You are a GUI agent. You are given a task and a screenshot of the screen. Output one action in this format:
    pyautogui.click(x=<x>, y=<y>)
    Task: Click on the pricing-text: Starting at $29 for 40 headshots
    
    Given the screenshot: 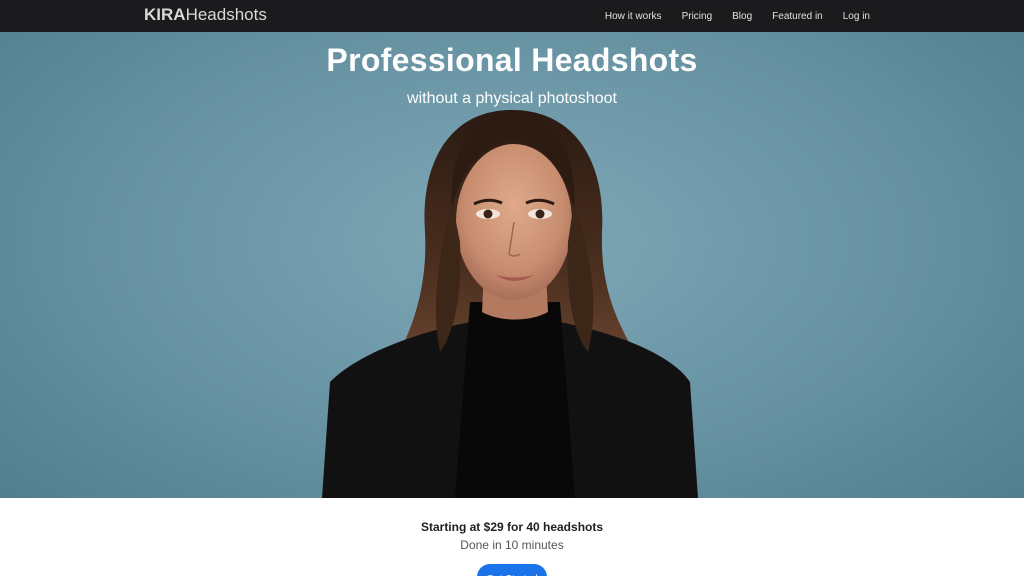 What is the action you would take?
    pyautogui.click(x=512, y=527)
    